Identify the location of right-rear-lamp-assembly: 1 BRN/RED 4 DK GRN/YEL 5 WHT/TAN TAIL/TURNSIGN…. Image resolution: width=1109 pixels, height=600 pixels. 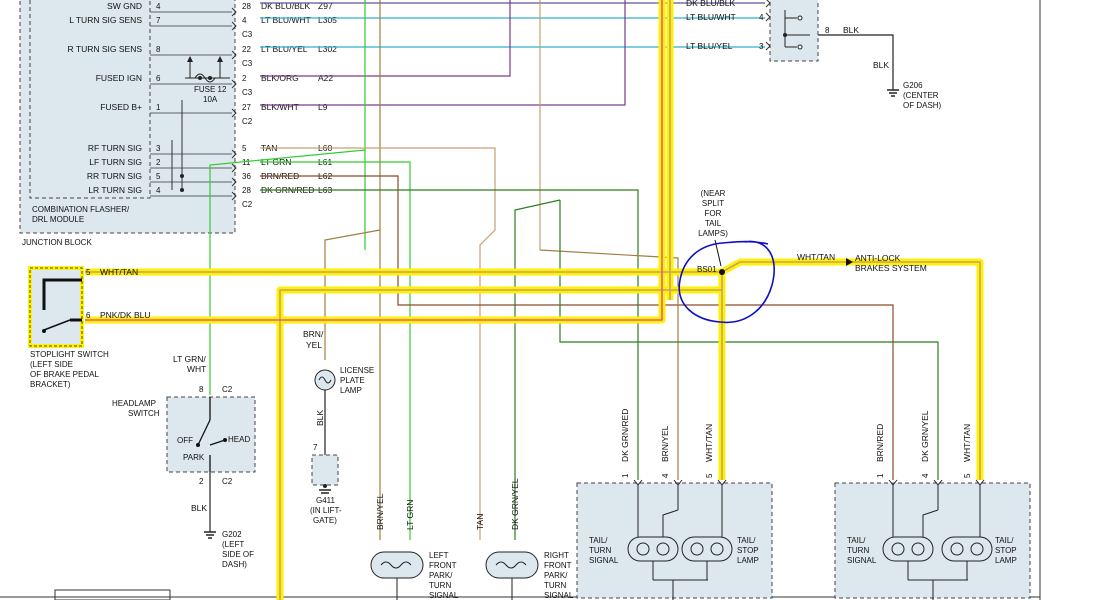
(932, 505).